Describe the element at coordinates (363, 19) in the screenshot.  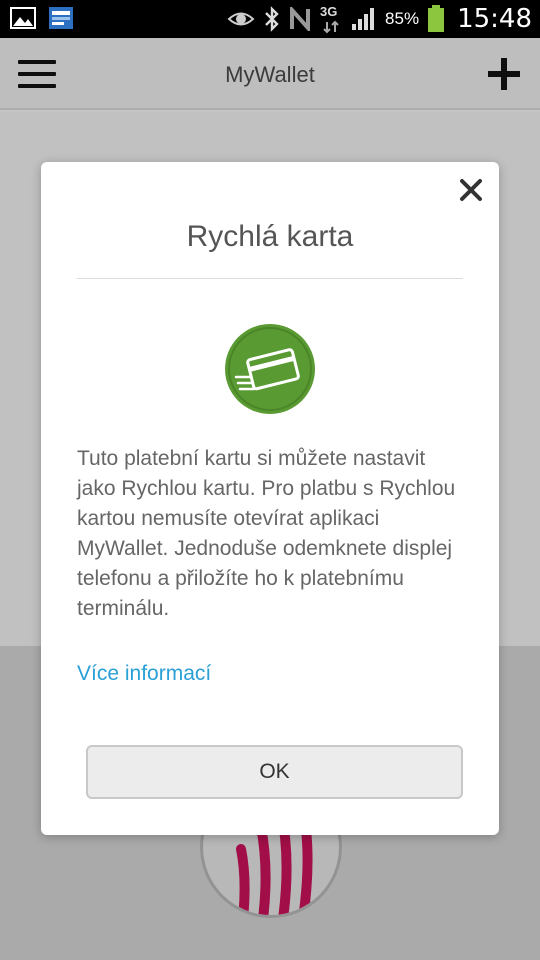
I see `signal-icon` at that location.